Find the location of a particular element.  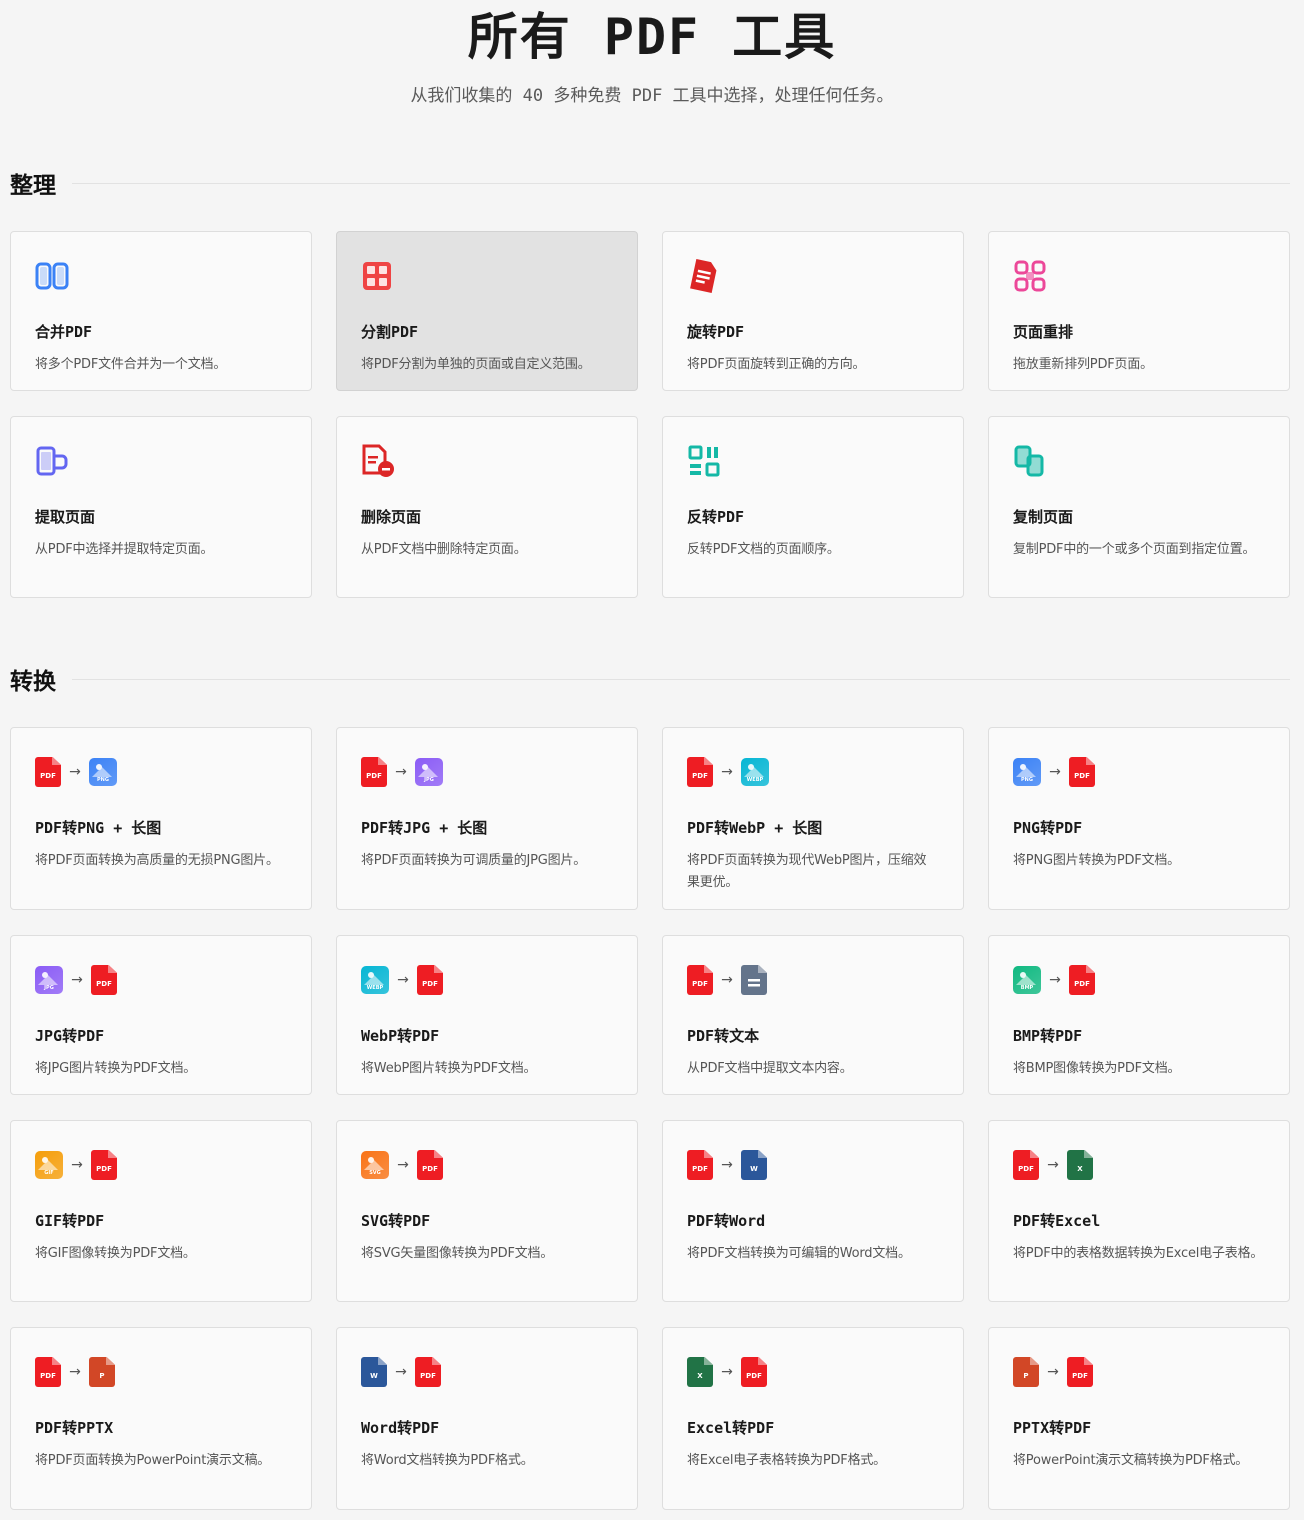

tool-card: PNG → PDF PNG转PDF 将PNG图片转换为PDF文档。 is located at coordinates (1139, 818).